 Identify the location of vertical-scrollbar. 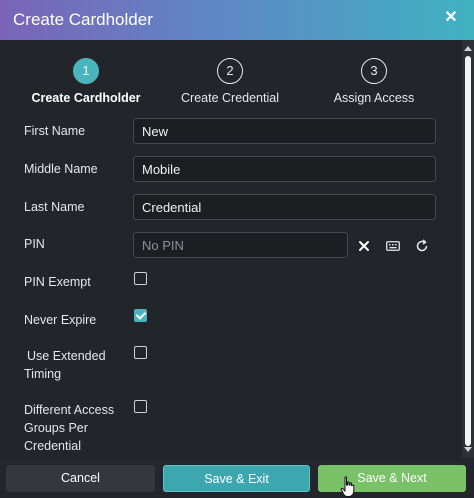
(468, 249).